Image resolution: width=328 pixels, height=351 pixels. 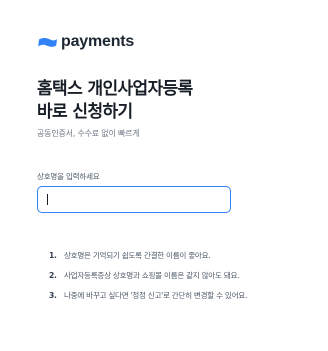 What do you see at coordinates (152, 275) in the screenshot?
I see `tip-text: 사업자등록증상 상호명과 쇼핑몰 이름은 같지 않아도 돼요.` at bounding box center [152, 275].